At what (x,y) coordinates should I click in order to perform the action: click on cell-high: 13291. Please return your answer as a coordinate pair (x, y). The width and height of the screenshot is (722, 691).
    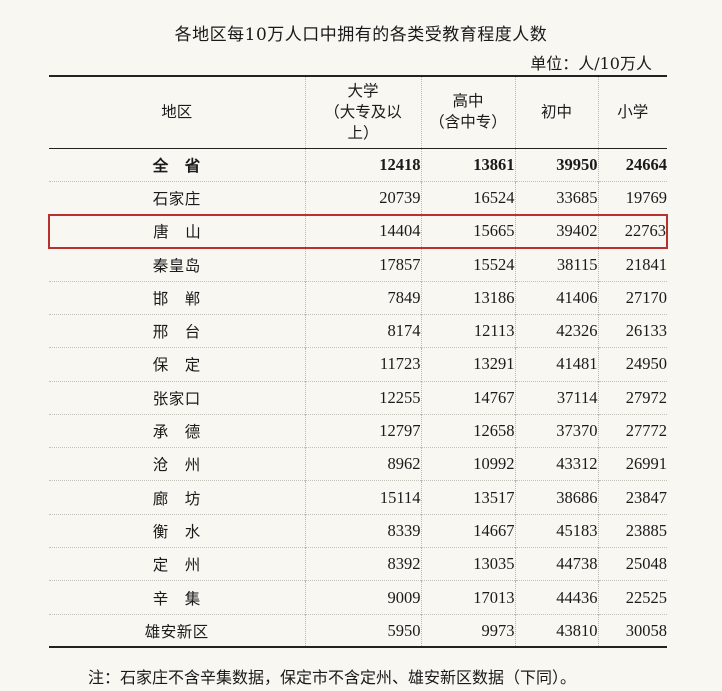
    Looking at the image, I should click on (467, 364).